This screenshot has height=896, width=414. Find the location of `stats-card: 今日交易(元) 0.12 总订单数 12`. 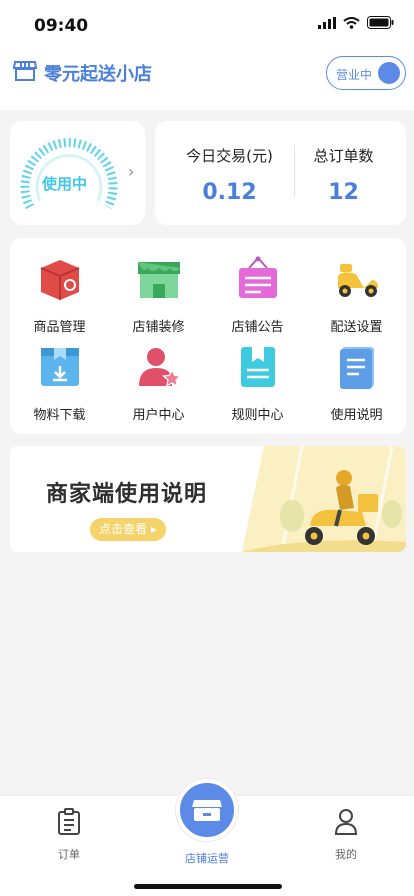

stats-card: 今日交易(元) 0.12 总订单数 12 is located at coordinates (280, 173).